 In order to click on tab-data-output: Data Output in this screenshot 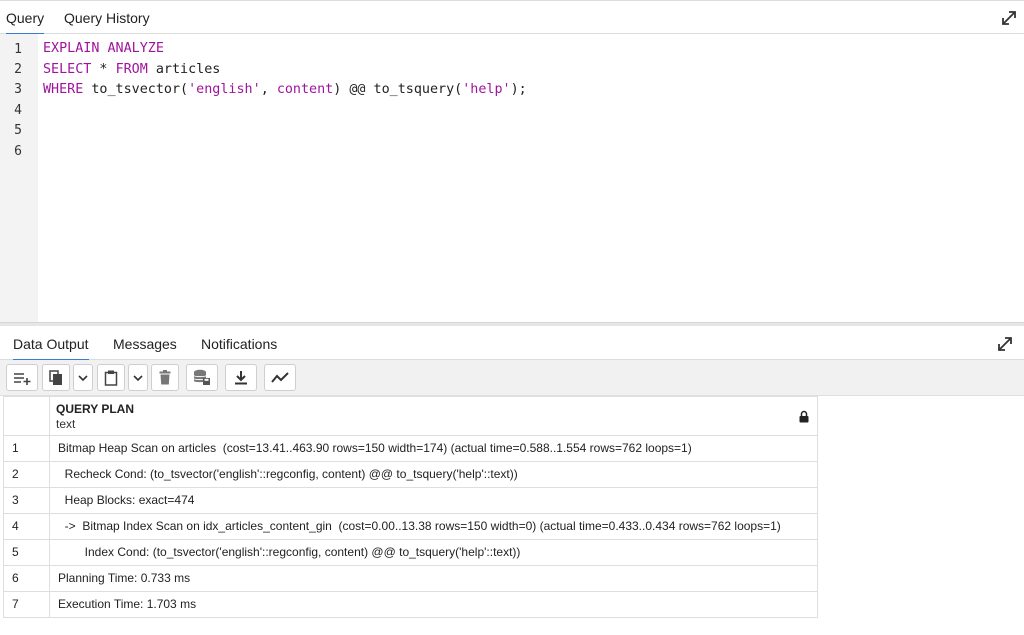, I will do `click(51, 344)`.